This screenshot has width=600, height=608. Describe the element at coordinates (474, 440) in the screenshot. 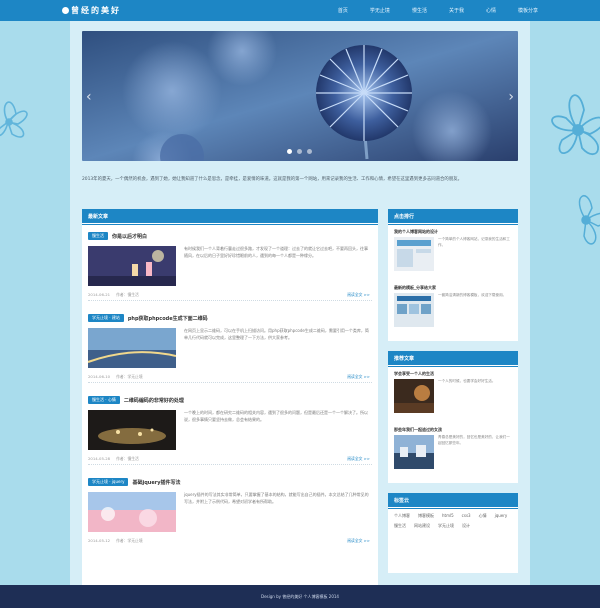

I see `recommended-article-text: 青春总是美好的，回忆也是美好的，让我们一起回忆那些年。` at that location.